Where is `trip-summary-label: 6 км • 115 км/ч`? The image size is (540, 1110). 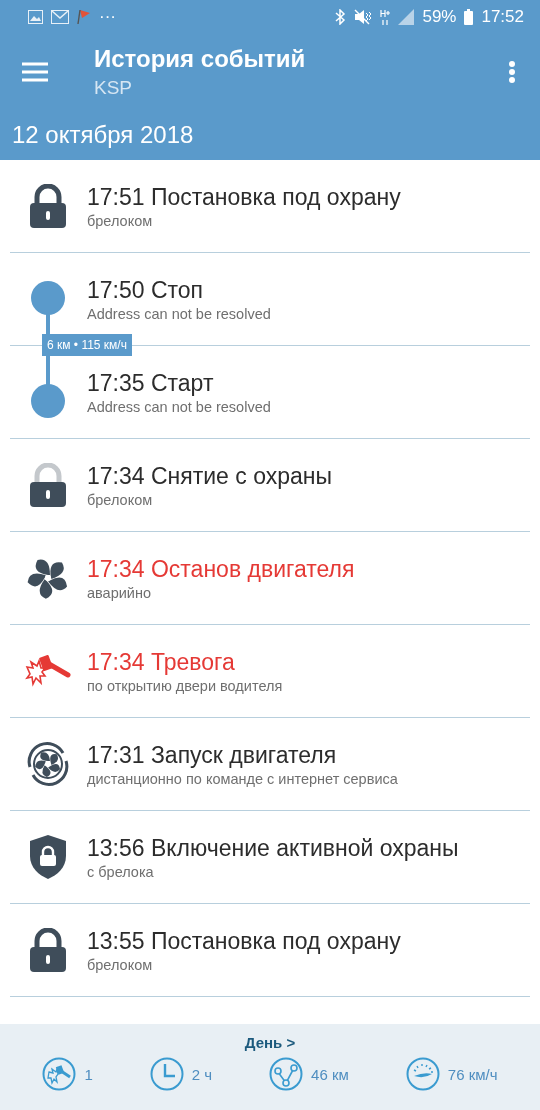 trip-summary-label: 6 км • 115 км/ч is located at coordinates (87, 345).